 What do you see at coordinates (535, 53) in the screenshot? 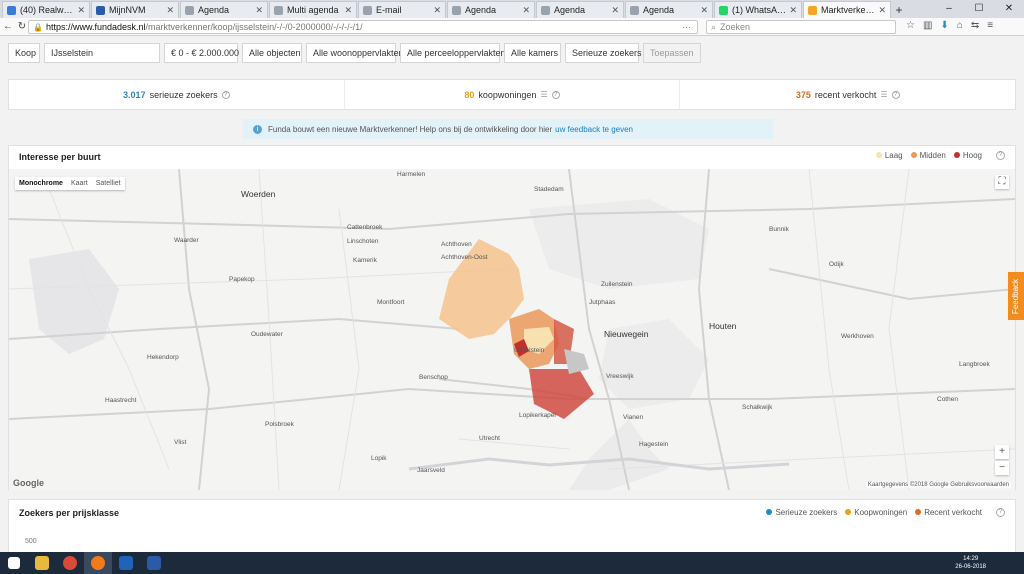
I see `rooms-value: Alle kamers` at bounding box center [535, 53].